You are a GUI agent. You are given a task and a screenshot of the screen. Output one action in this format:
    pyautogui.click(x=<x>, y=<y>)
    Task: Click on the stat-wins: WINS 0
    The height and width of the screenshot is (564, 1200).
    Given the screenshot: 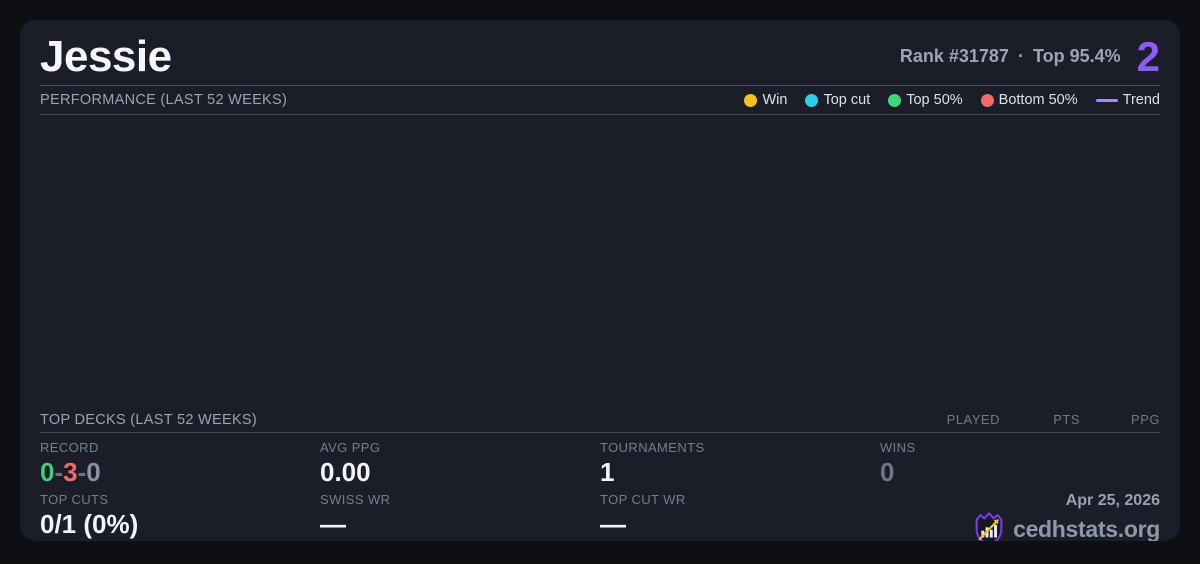 What is the action you would take?
    pyautogui.click(x=1020, y=466)
    